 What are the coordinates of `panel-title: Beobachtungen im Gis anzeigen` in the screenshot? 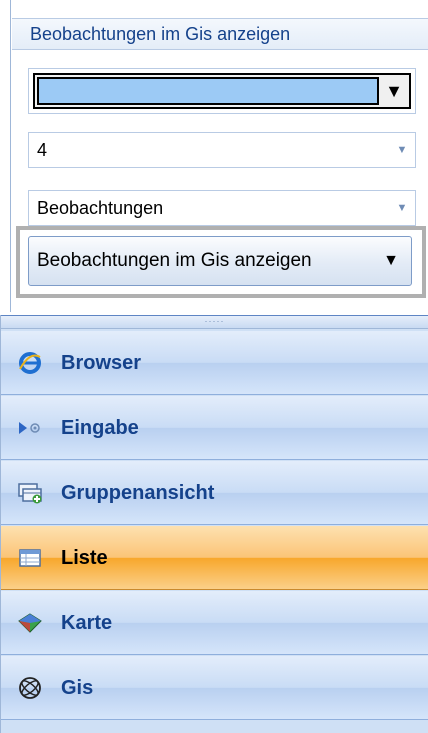 It's located at (220, 34).